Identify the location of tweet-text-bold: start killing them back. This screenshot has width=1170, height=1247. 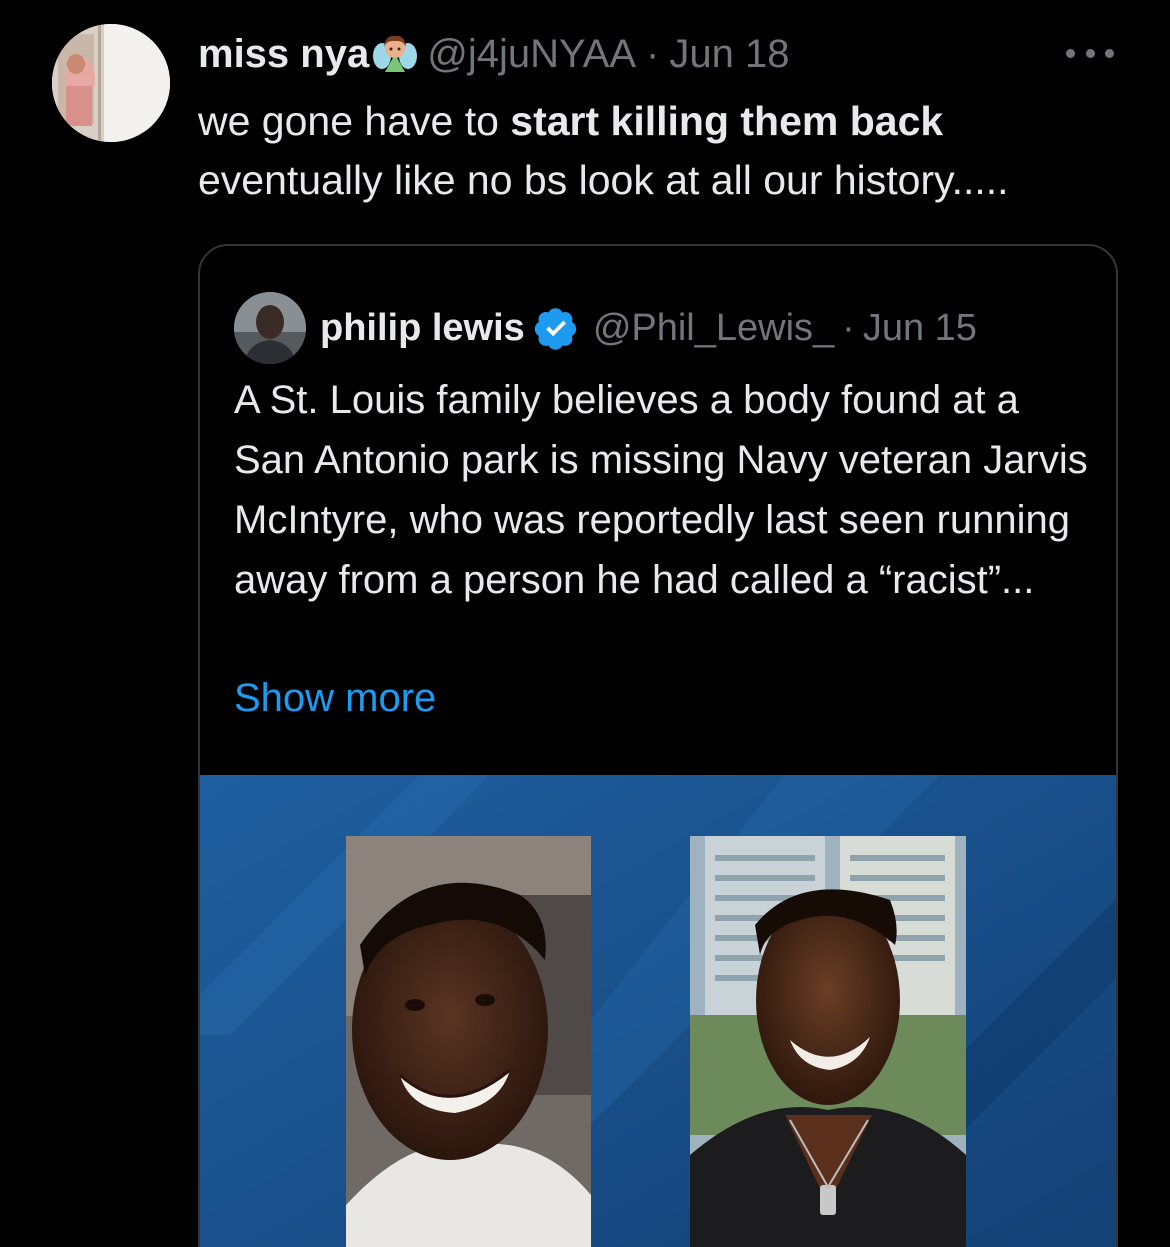
(727, 121).